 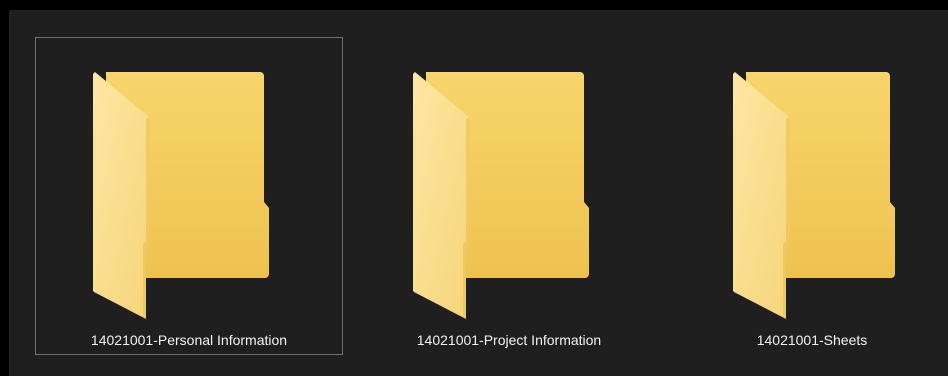 What do you see at coordinates (189, 340) in the screenshot?
I see `folder-label: 14021001-Personal Information` at bounding box center [189, 340].